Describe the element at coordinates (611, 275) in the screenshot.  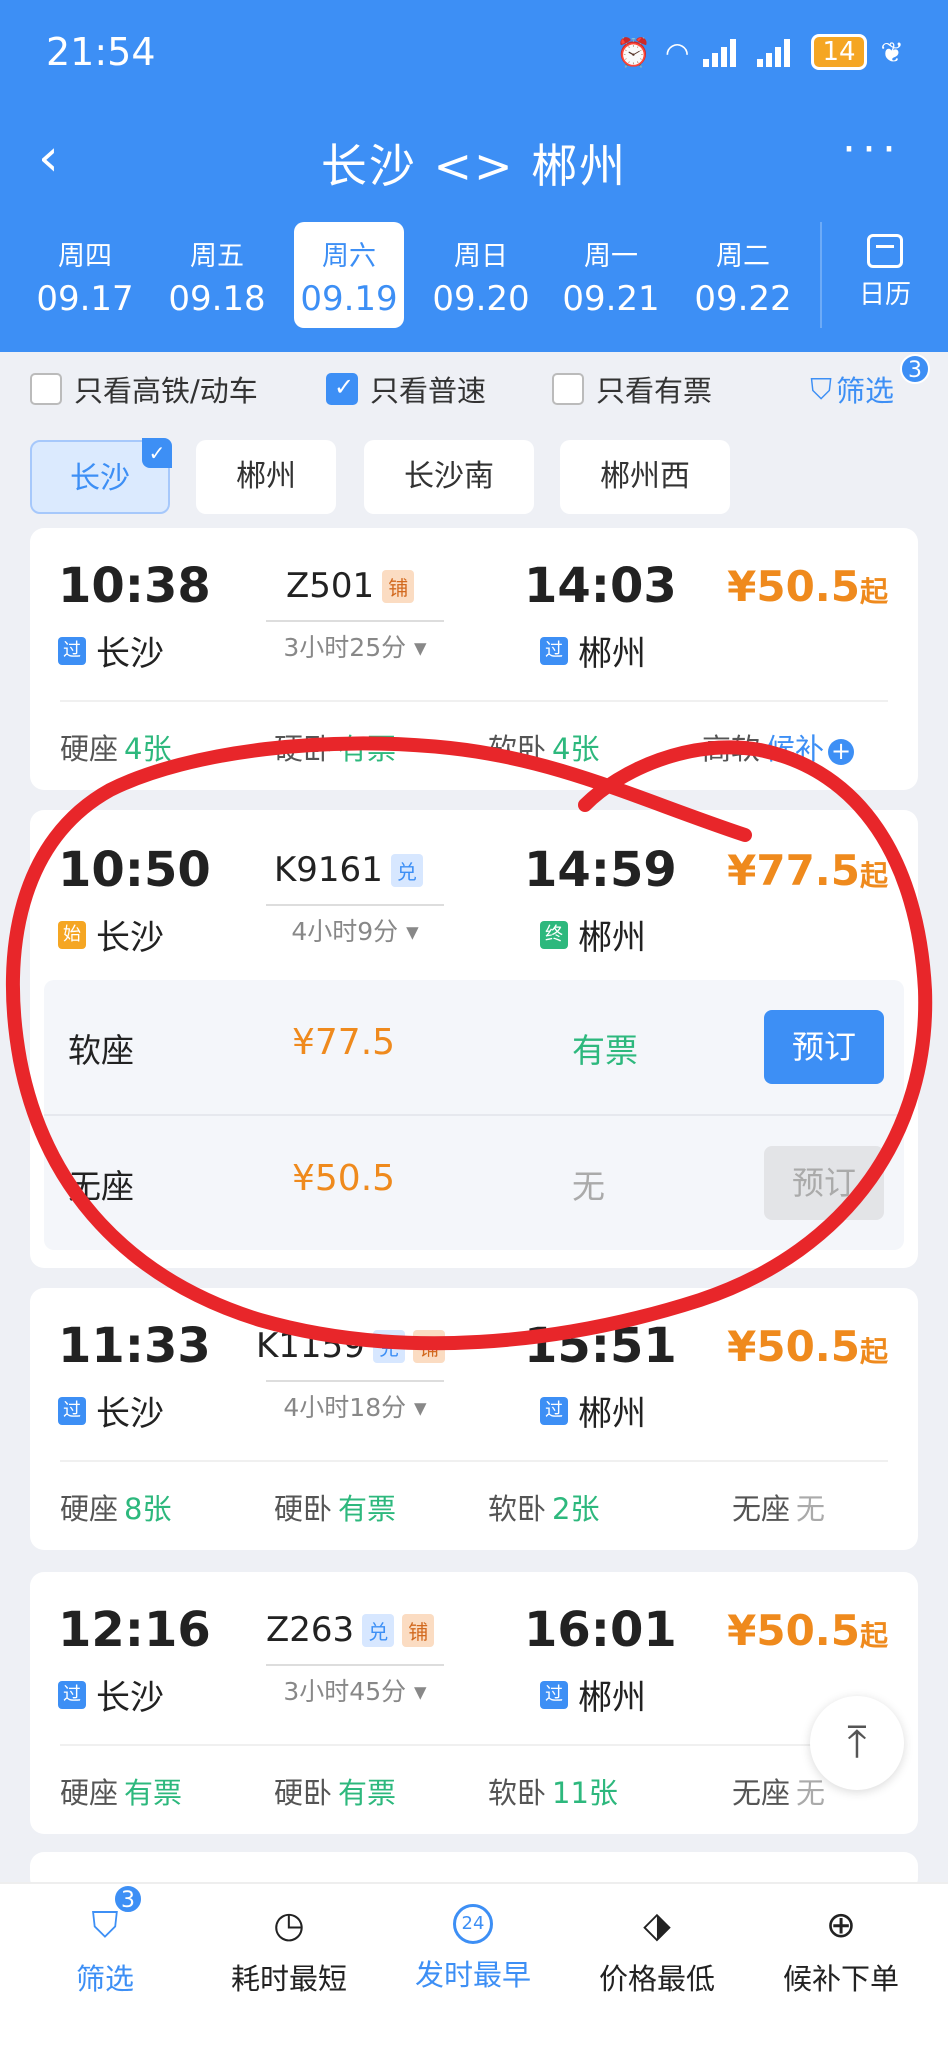
I see `date-tab: 周一 09.21` at that location.